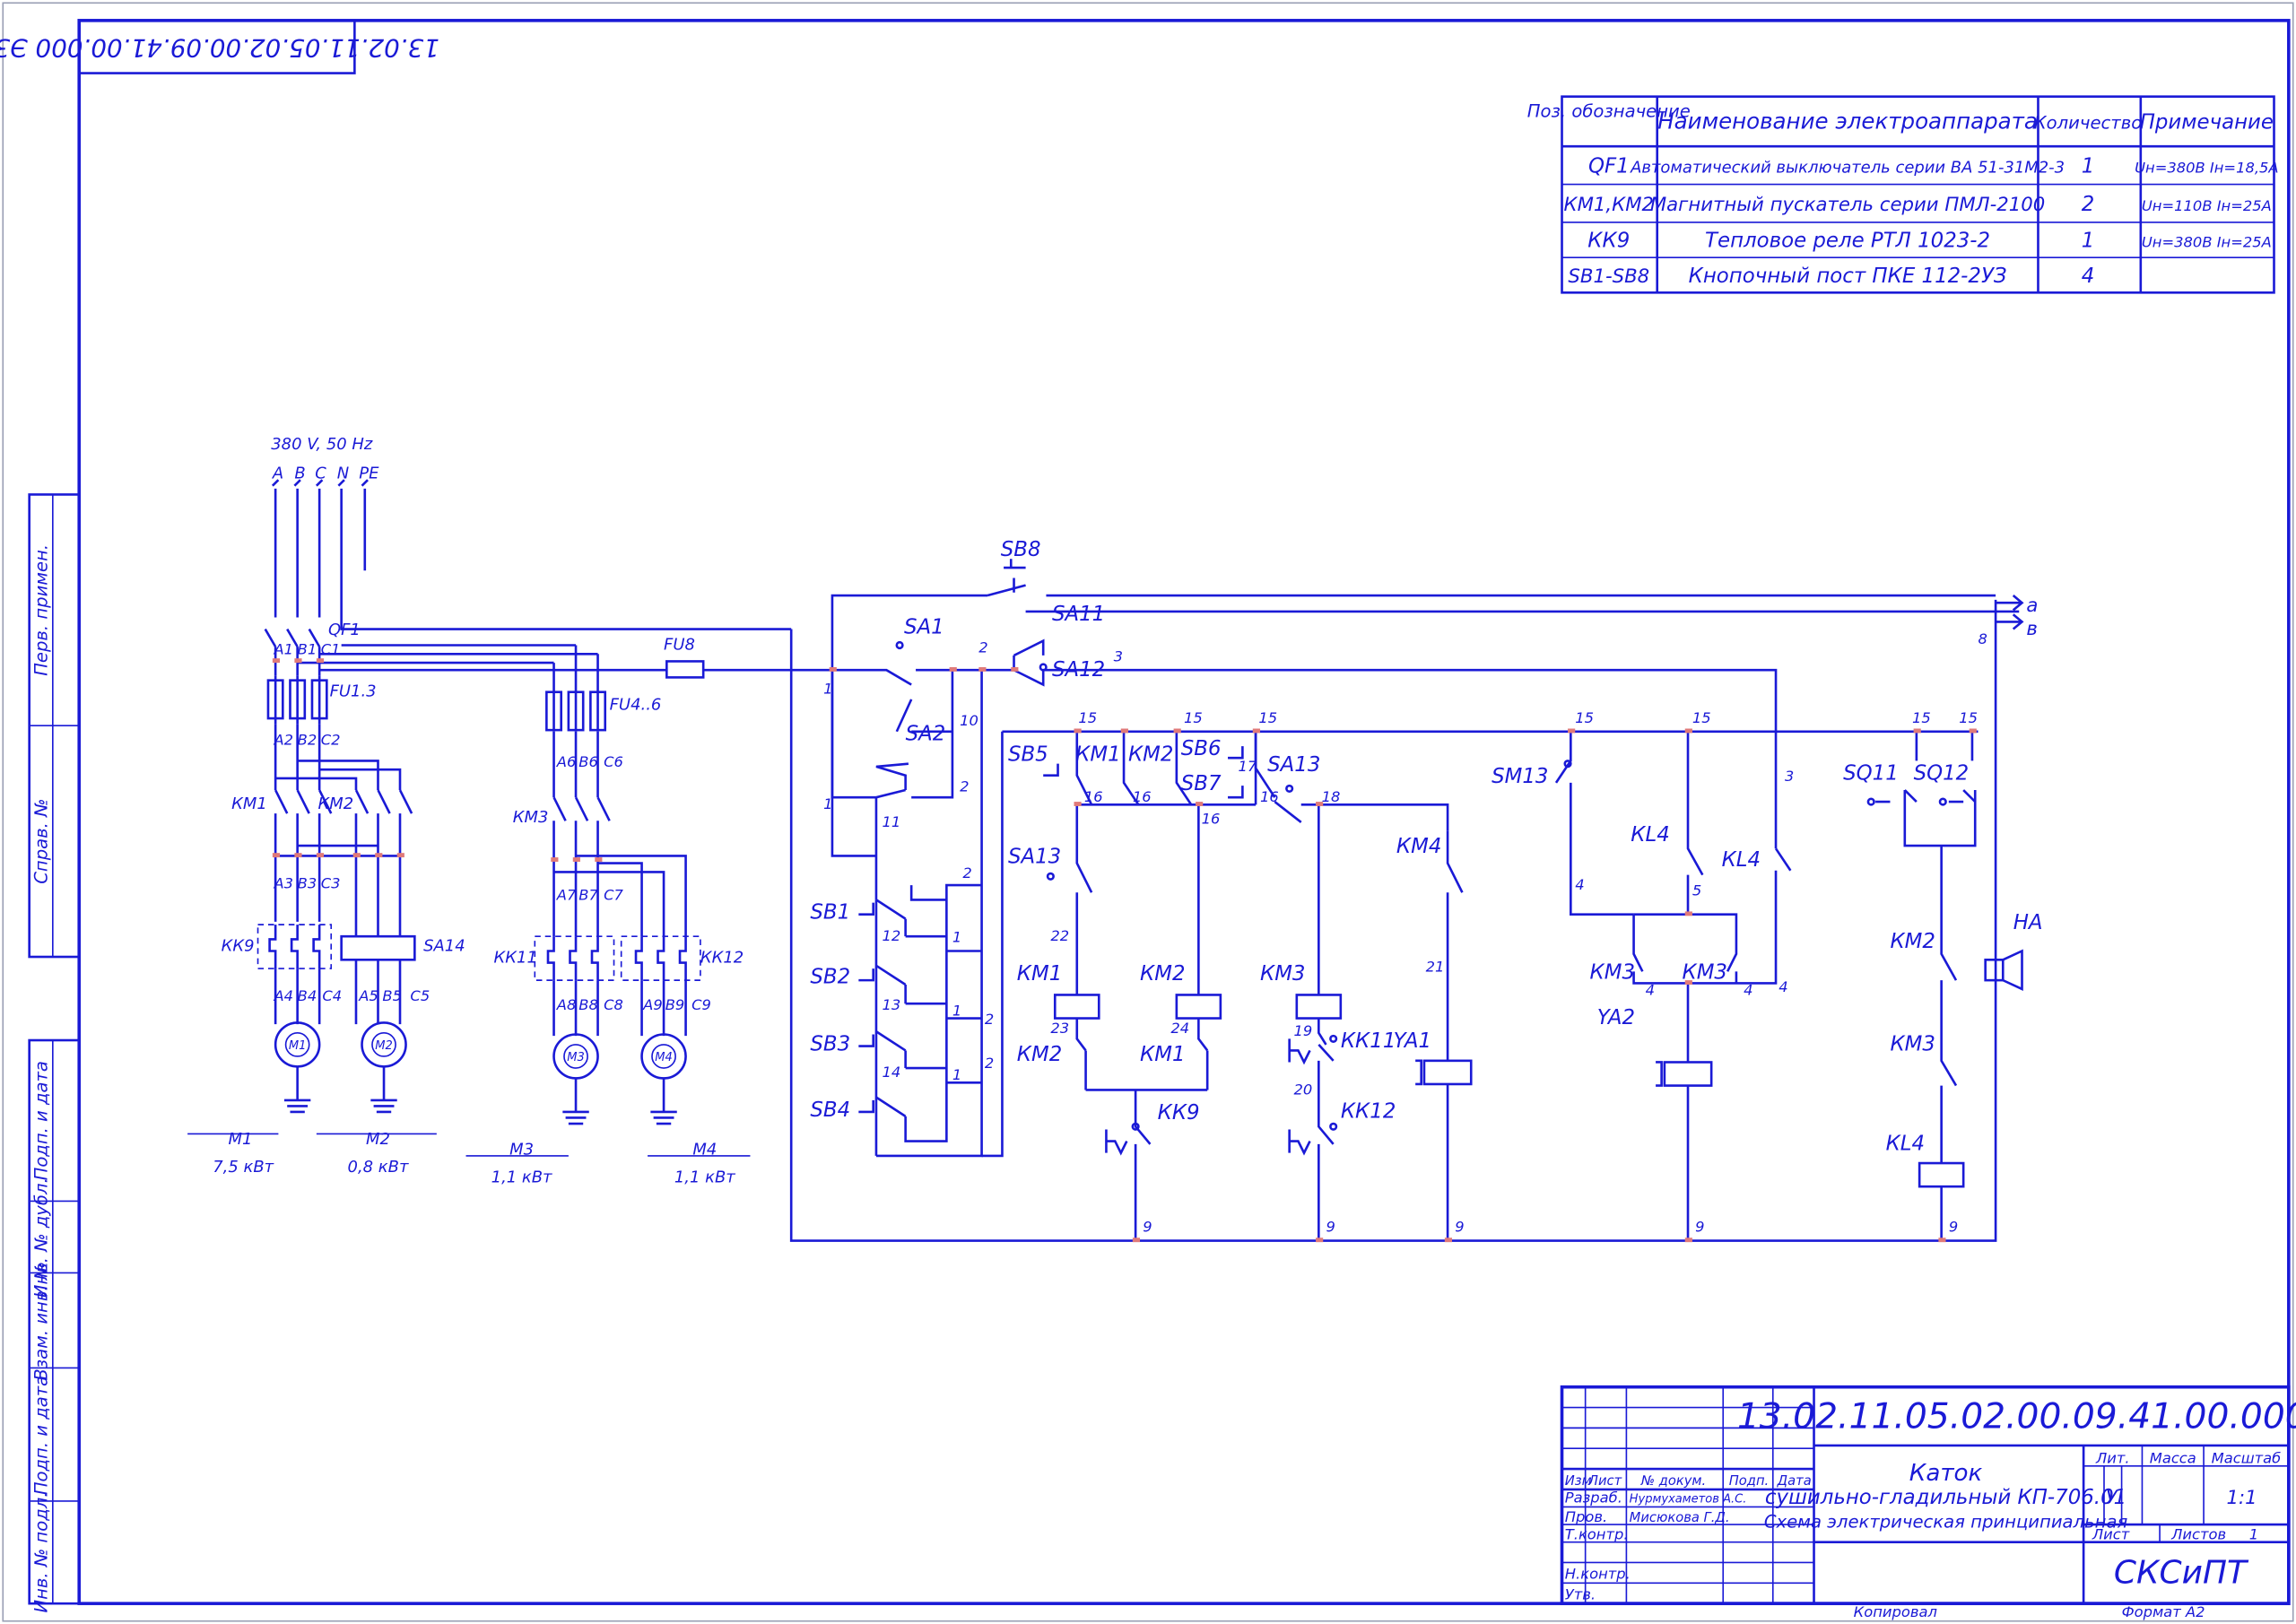 The image size is (2296, 1624). Describe the element at coordinates (1608, 276) in the screenshot. I see `spec-r3-c0: SB1-SB8` at that location.